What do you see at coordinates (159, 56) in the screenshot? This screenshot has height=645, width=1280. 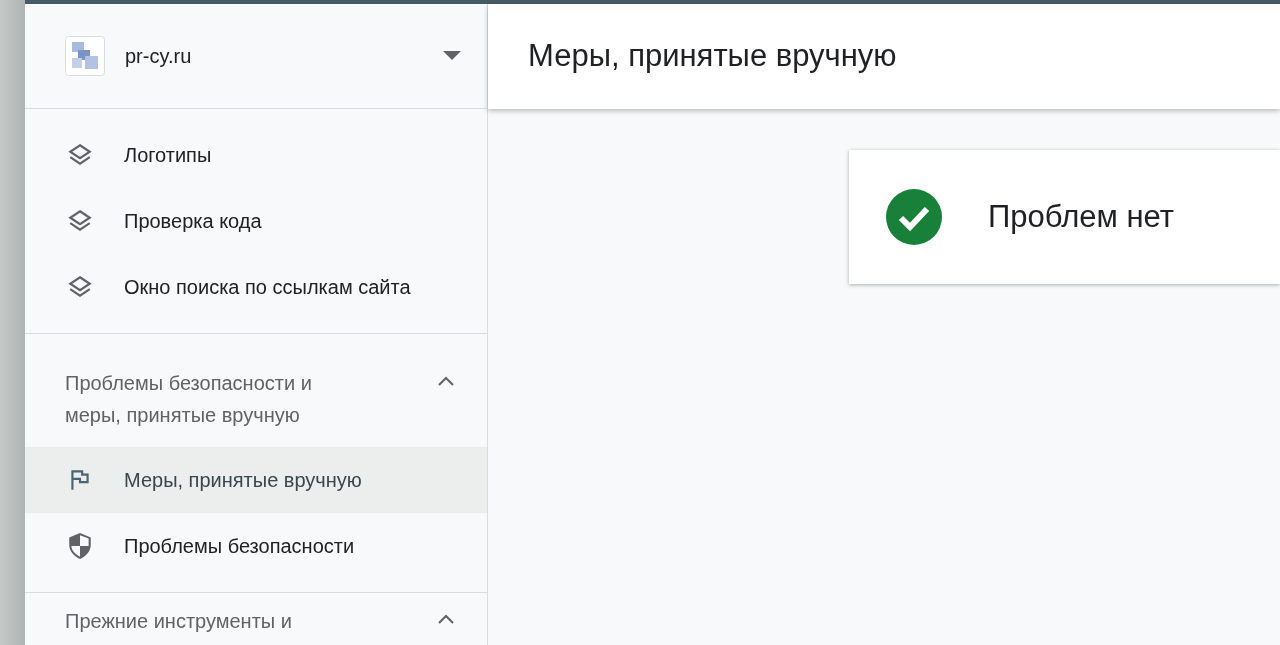 I see `site-name: pr-cy.ru` at bounding box center [159, 56].